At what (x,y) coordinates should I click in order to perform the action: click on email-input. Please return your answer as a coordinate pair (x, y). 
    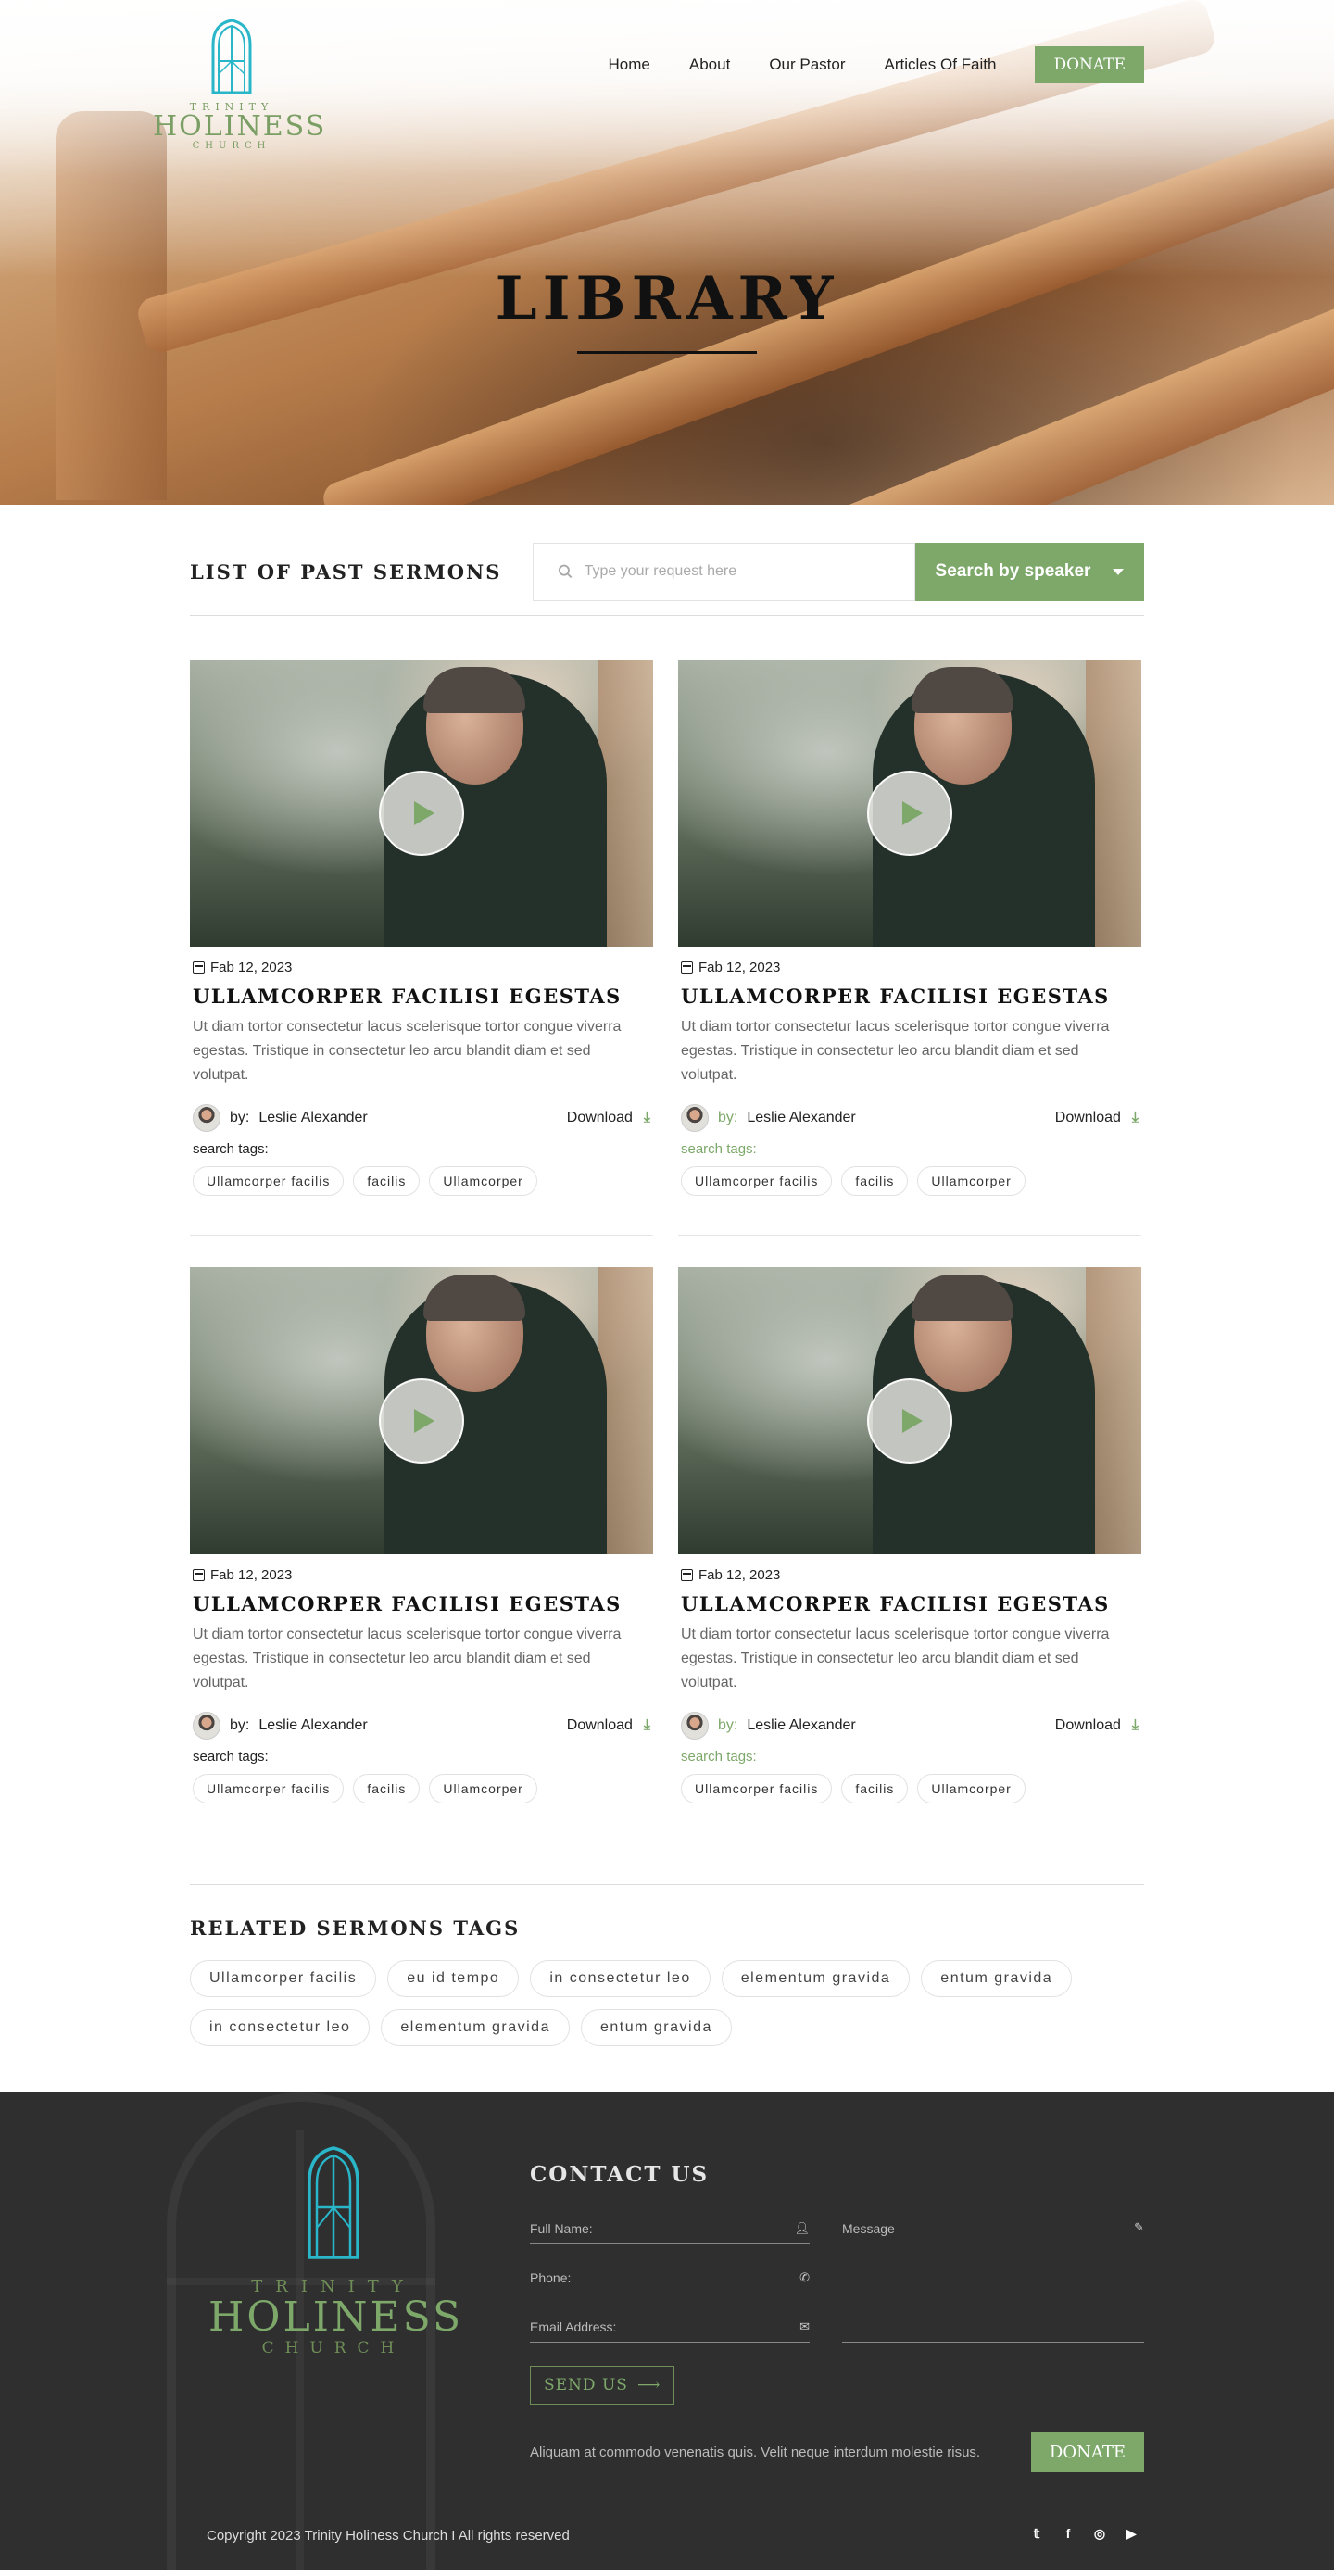
    Looking at the image, I should click on (656, 2326).